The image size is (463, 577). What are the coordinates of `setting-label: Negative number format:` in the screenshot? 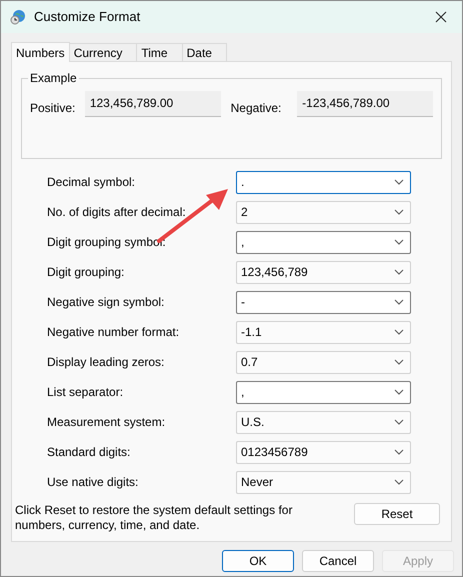 It's located at (113, 332).